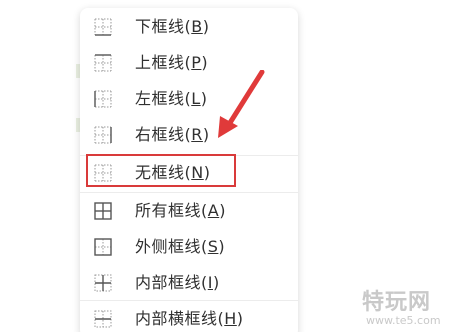 Image resolution: width=457 pixels, height=332 pixels. I want to click on menu-item-bottom-border: 下框线(B), so click(189, 27).